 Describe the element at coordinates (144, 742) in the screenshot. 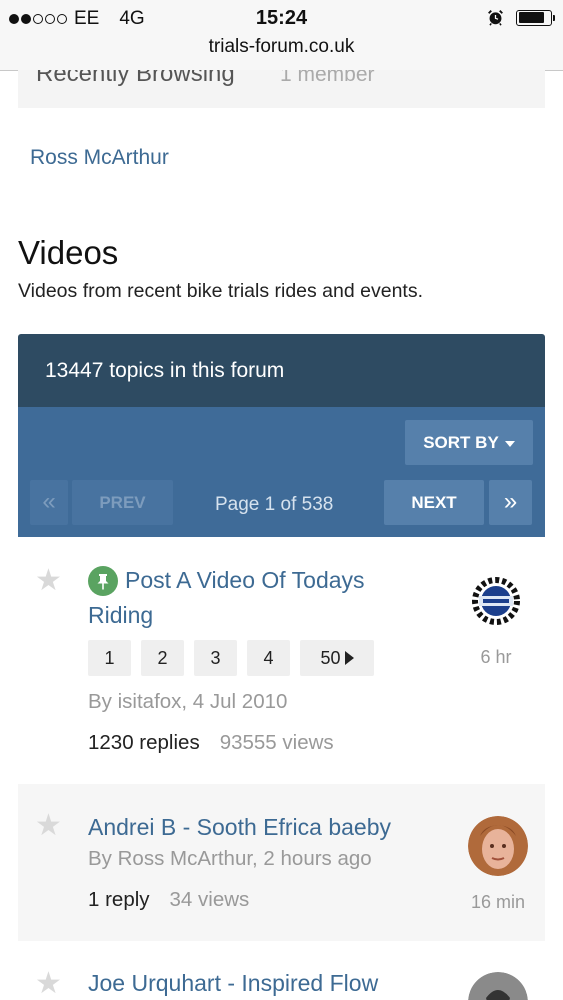

I see `reply-count: 1230 replies` at that location.